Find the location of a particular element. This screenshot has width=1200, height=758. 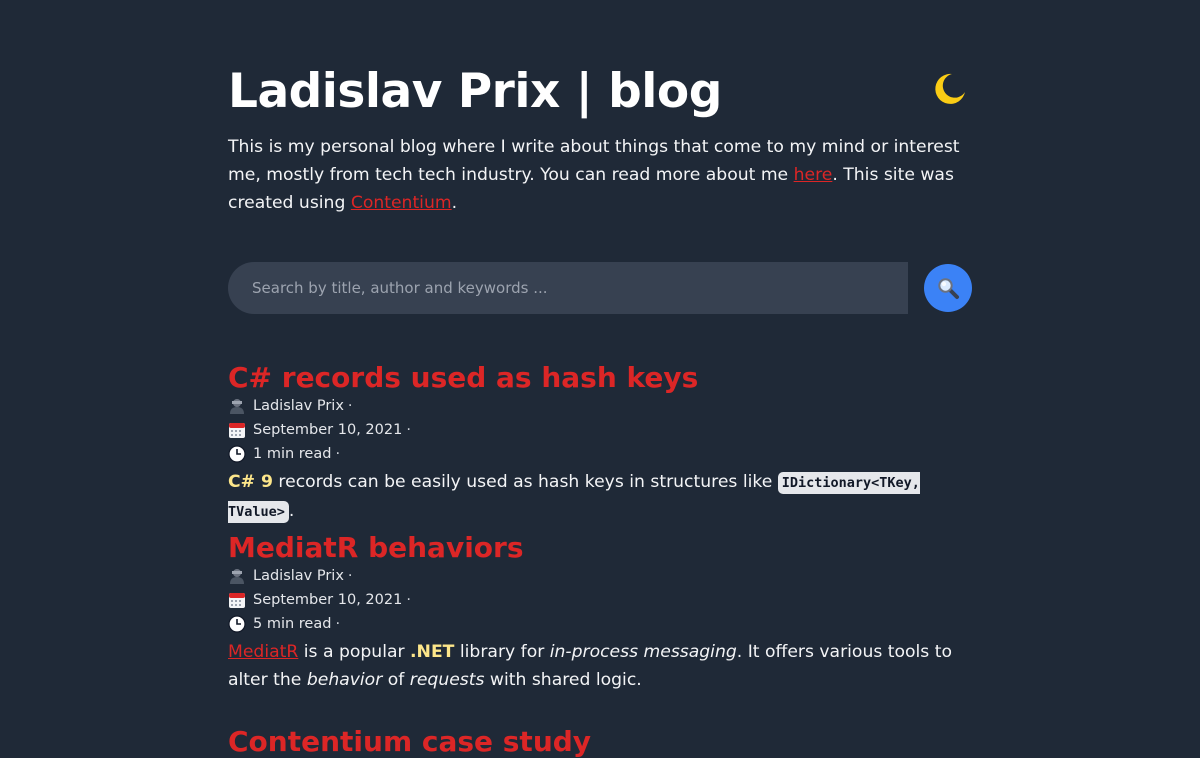

post-title: Contentium case study is located at coordinates (600, 742).